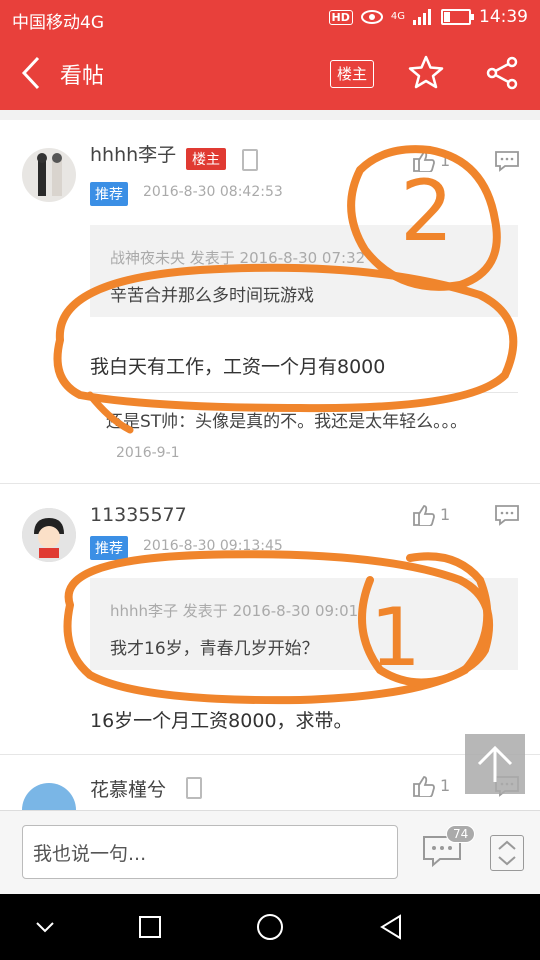 This screenshot has width=540, height=960. I want to click on page-jump-button, so click(507, 853).